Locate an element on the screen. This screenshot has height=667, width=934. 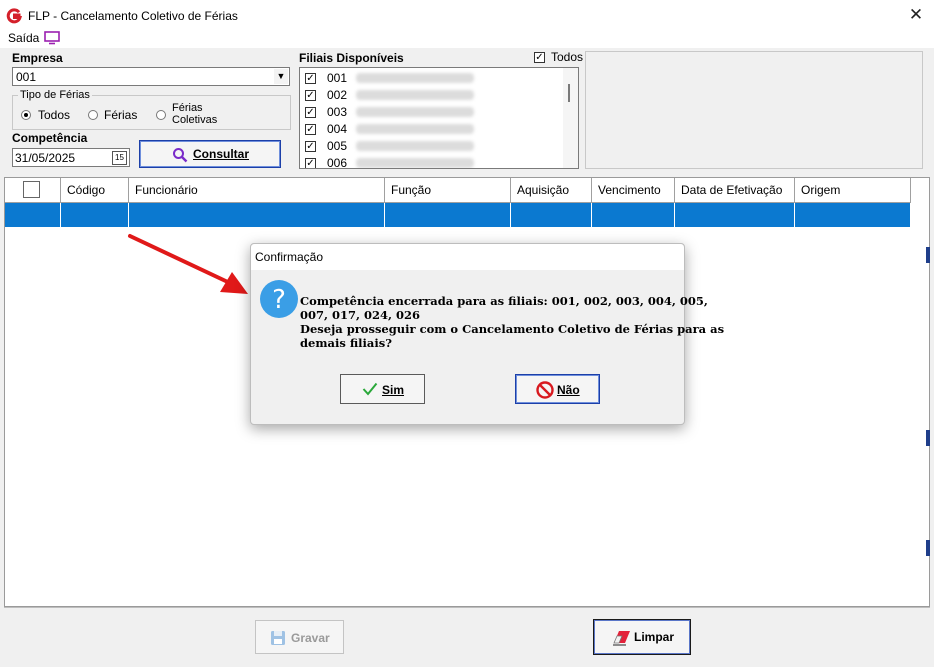
gravar-button: Gravar is located at coordinates (299, 637).